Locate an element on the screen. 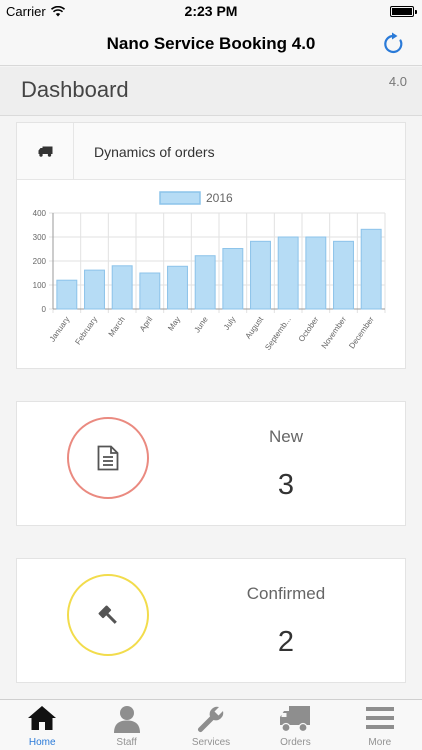  legend-label: 2016 is located at coordinates (219, 198).